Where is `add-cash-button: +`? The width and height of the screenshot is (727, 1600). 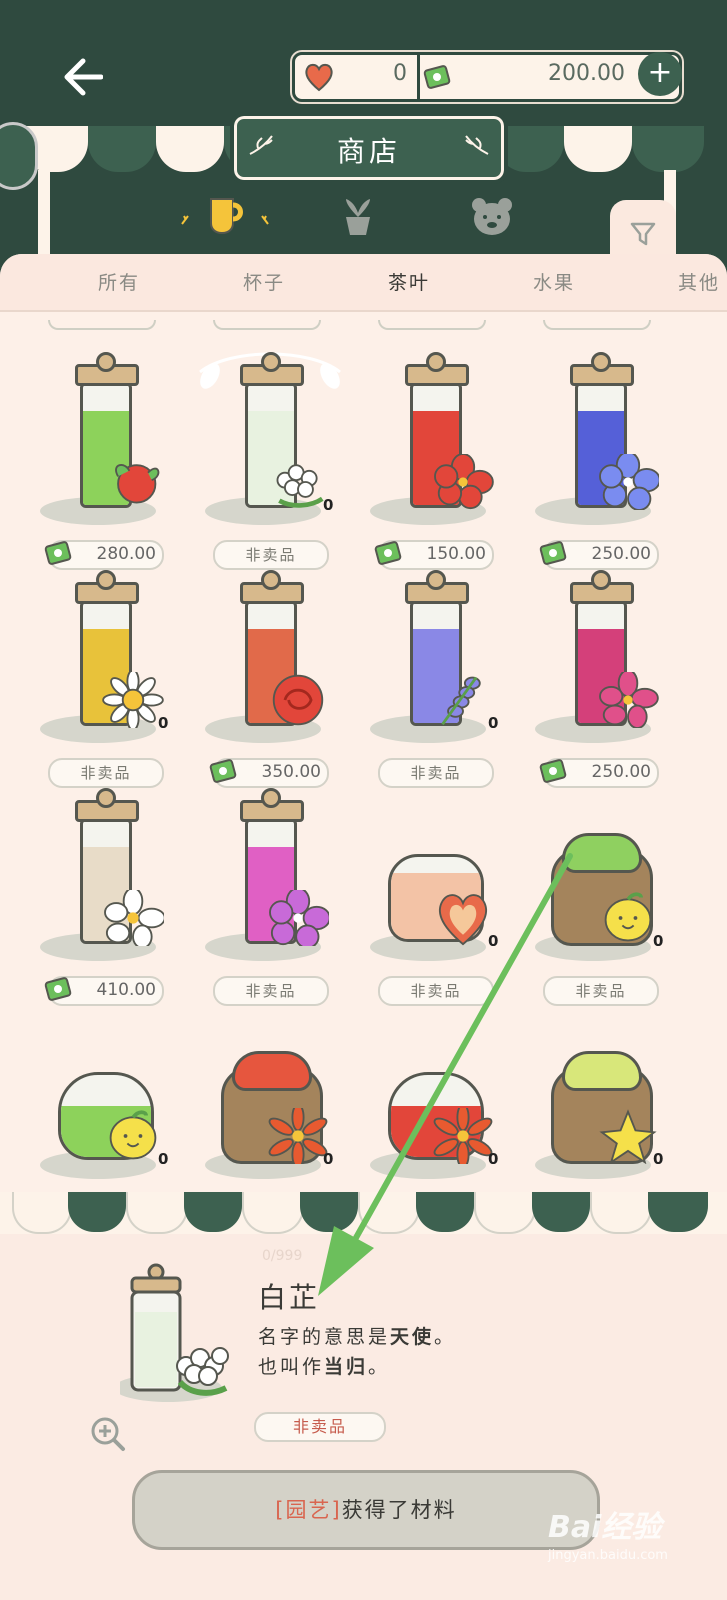
add-cash-button: + is located at coordinates (660, 74).